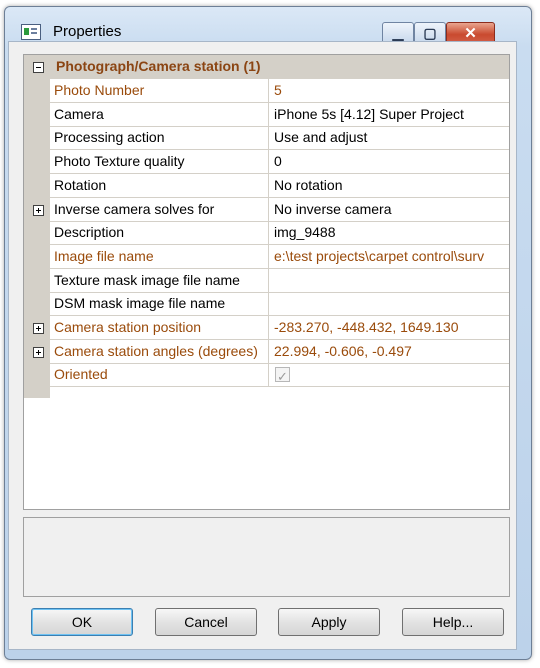 Image resolution: width=540 pixels, height=668 pixels. I want to click on property-value: 5, so click(389, 90).